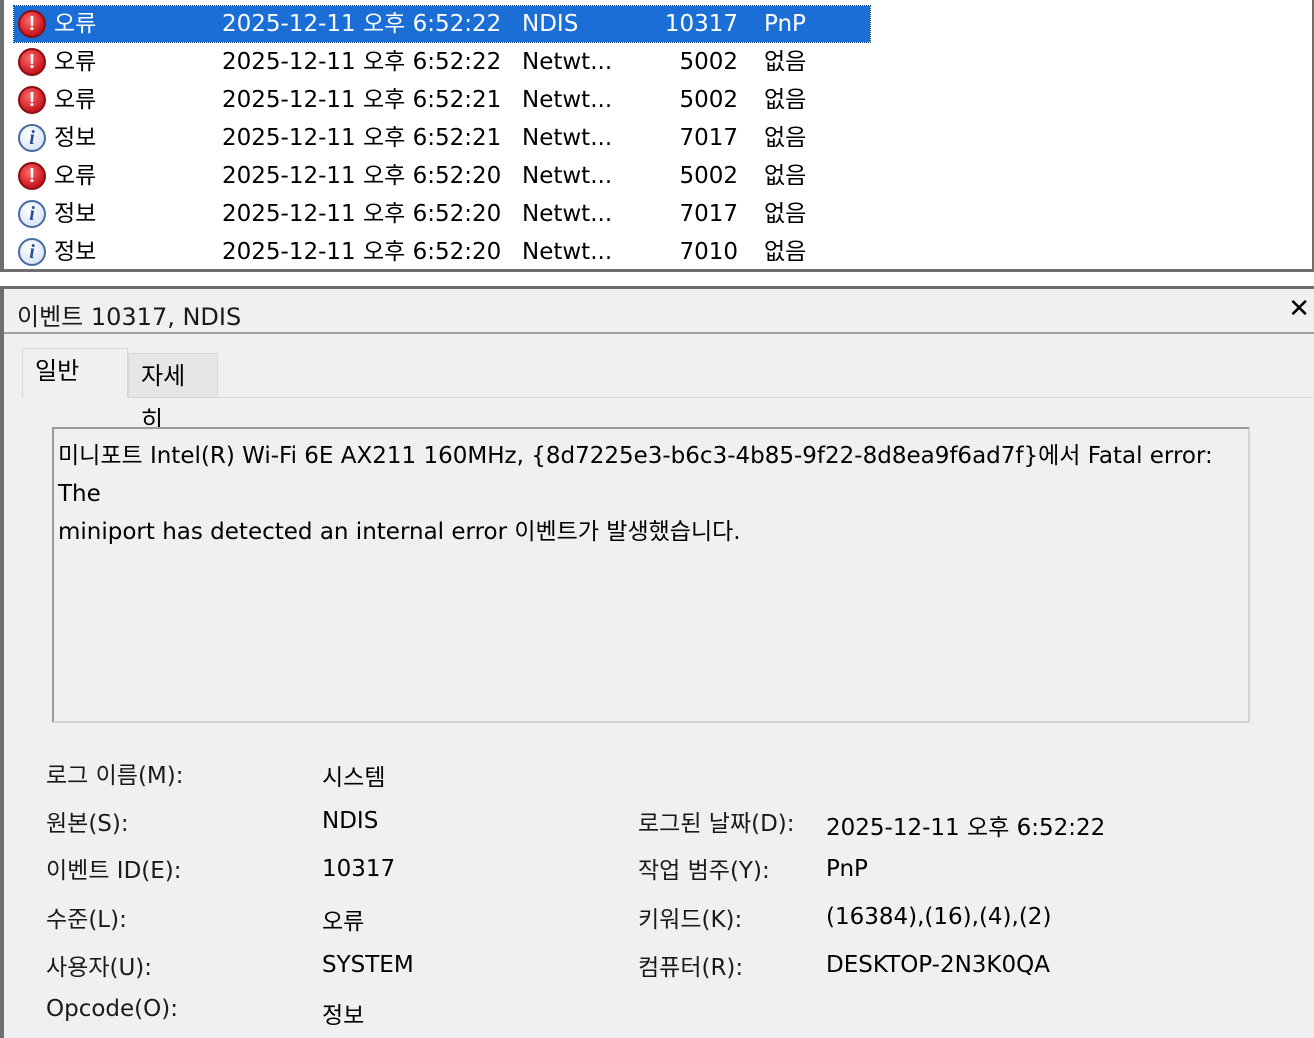 The width and height of the screenshot is (1314, 1038). Describe the element at coordinates (115, 776) in the screenshot. I see `log-name-label: 로그 이름(M):` at that location.